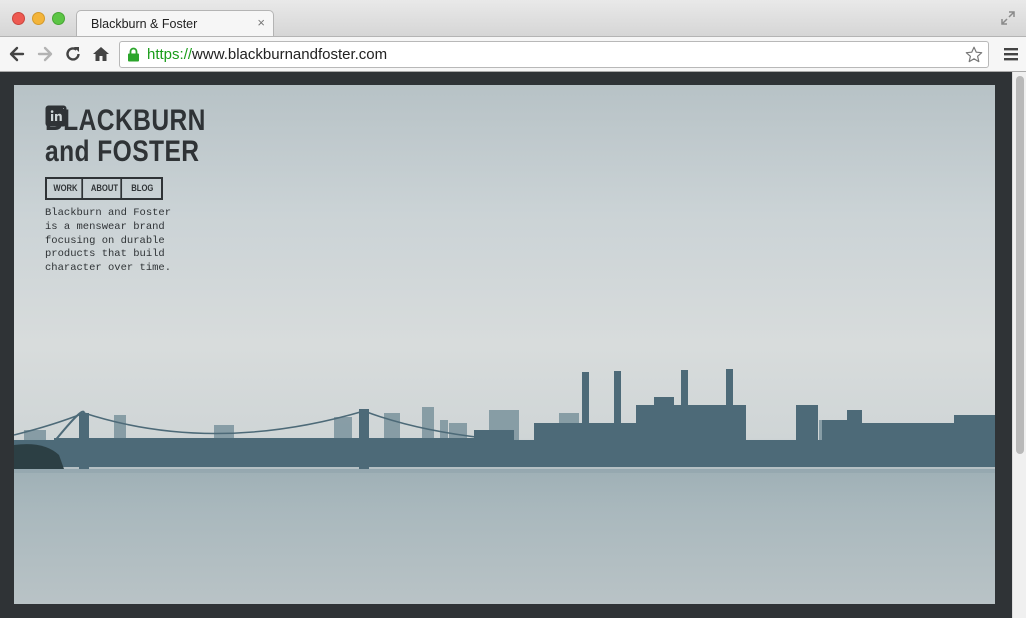 Image resolution: width=1026 pixels, height=618 pixels. What do you see at coordinates (144, 24) in the screenshot?
I see `tab-title: Blackburn & Foster` at bounding box center [144, 24].